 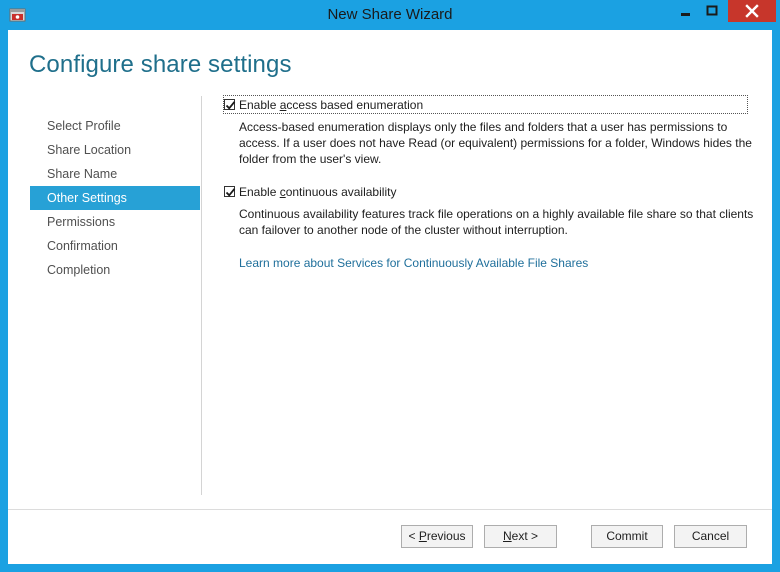 What do you see at coordinates (115, 270) in the screenshot?
I see `step-completion: Completion` at bounding box center [115, 270].